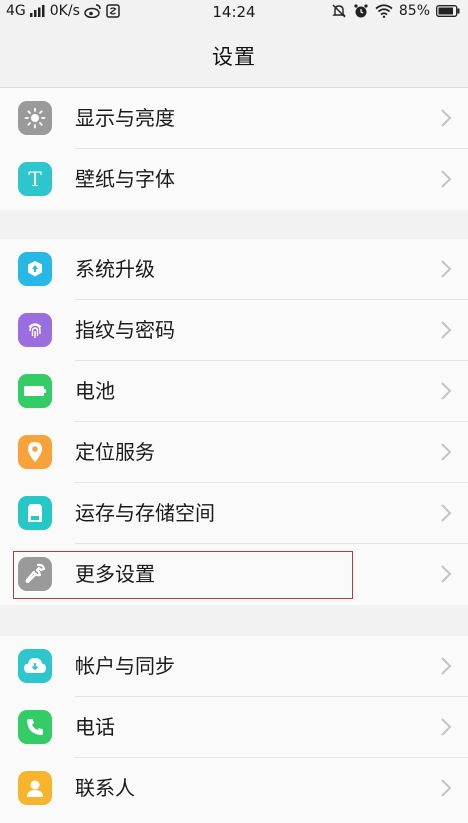 This screenshot has width=468, height=823. What do you see at coordinates (361, 11) in the screenshot?
I see `alarm-icon` at bounding box center [361, 11].